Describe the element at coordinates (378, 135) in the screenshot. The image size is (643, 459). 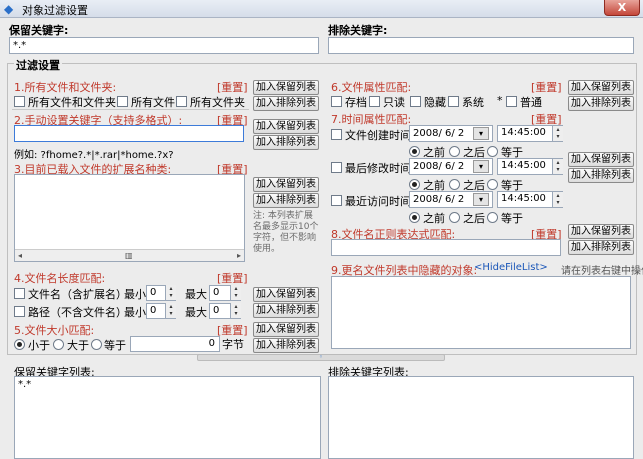
I see `sec7-created-label: 文件创建时间` at that location.